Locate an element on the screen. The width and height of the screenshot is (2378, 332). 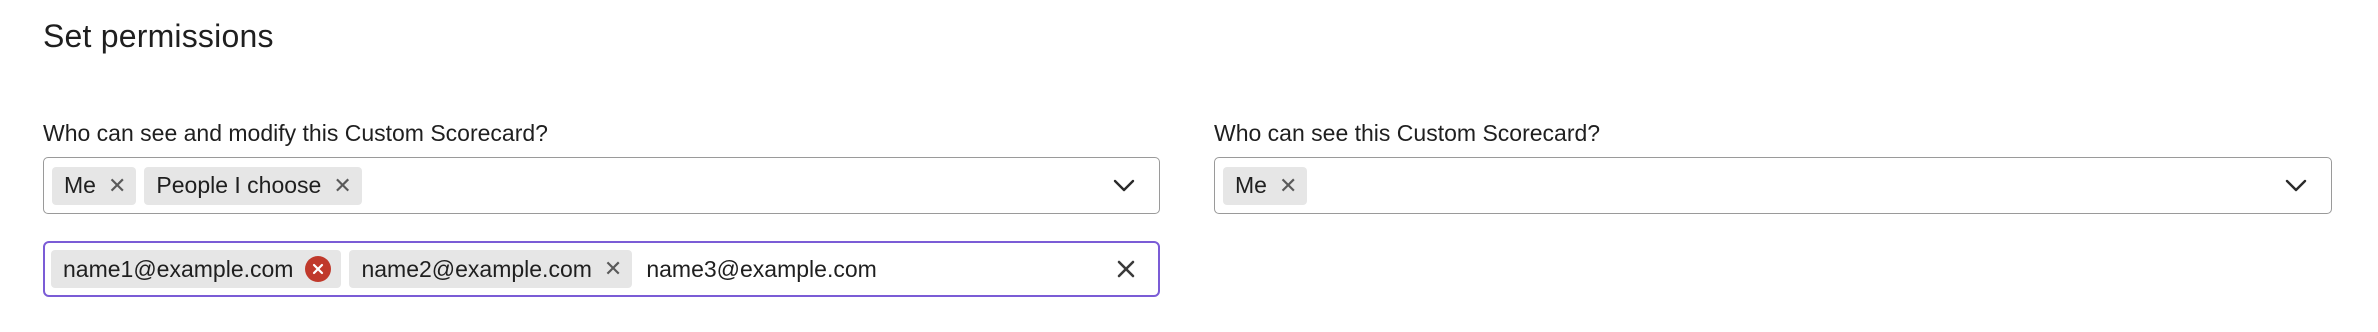
remove-error-chip-icon is located at coordinates (318, 269).